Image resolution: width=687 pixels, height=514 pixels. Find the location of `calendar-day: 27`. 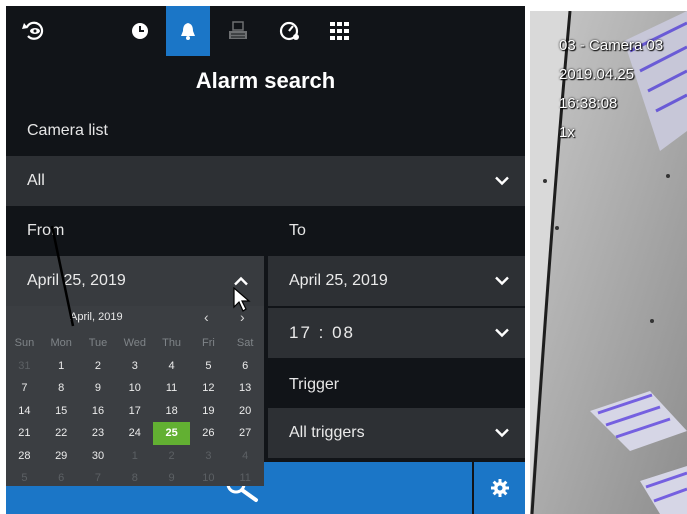

calendar-day: 27 is located at coordinates (245, 433).